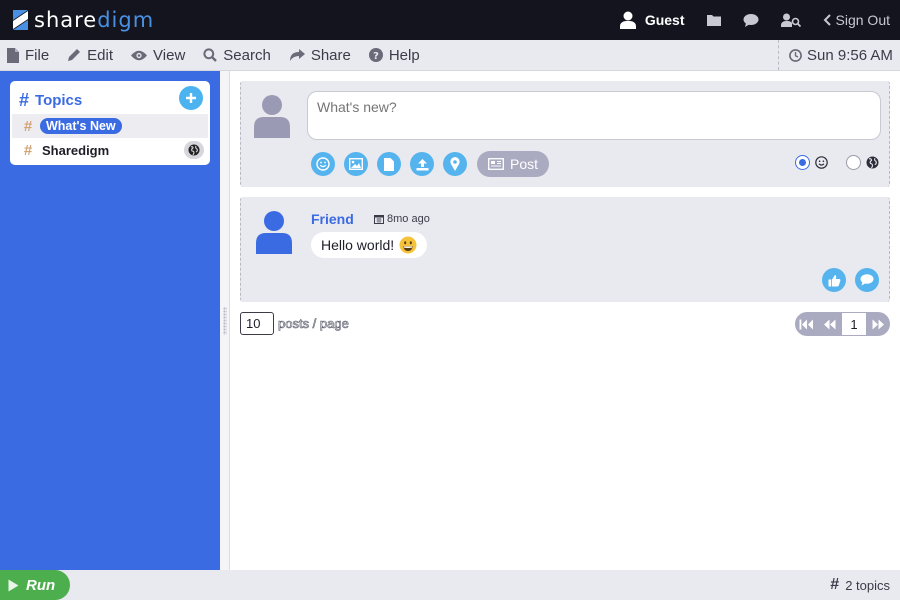 The height and width of the screenshot is (600, 900). Describe the element at coordinates (802, 162) in the screenshot. I see `visibility-private-radio` at that location.